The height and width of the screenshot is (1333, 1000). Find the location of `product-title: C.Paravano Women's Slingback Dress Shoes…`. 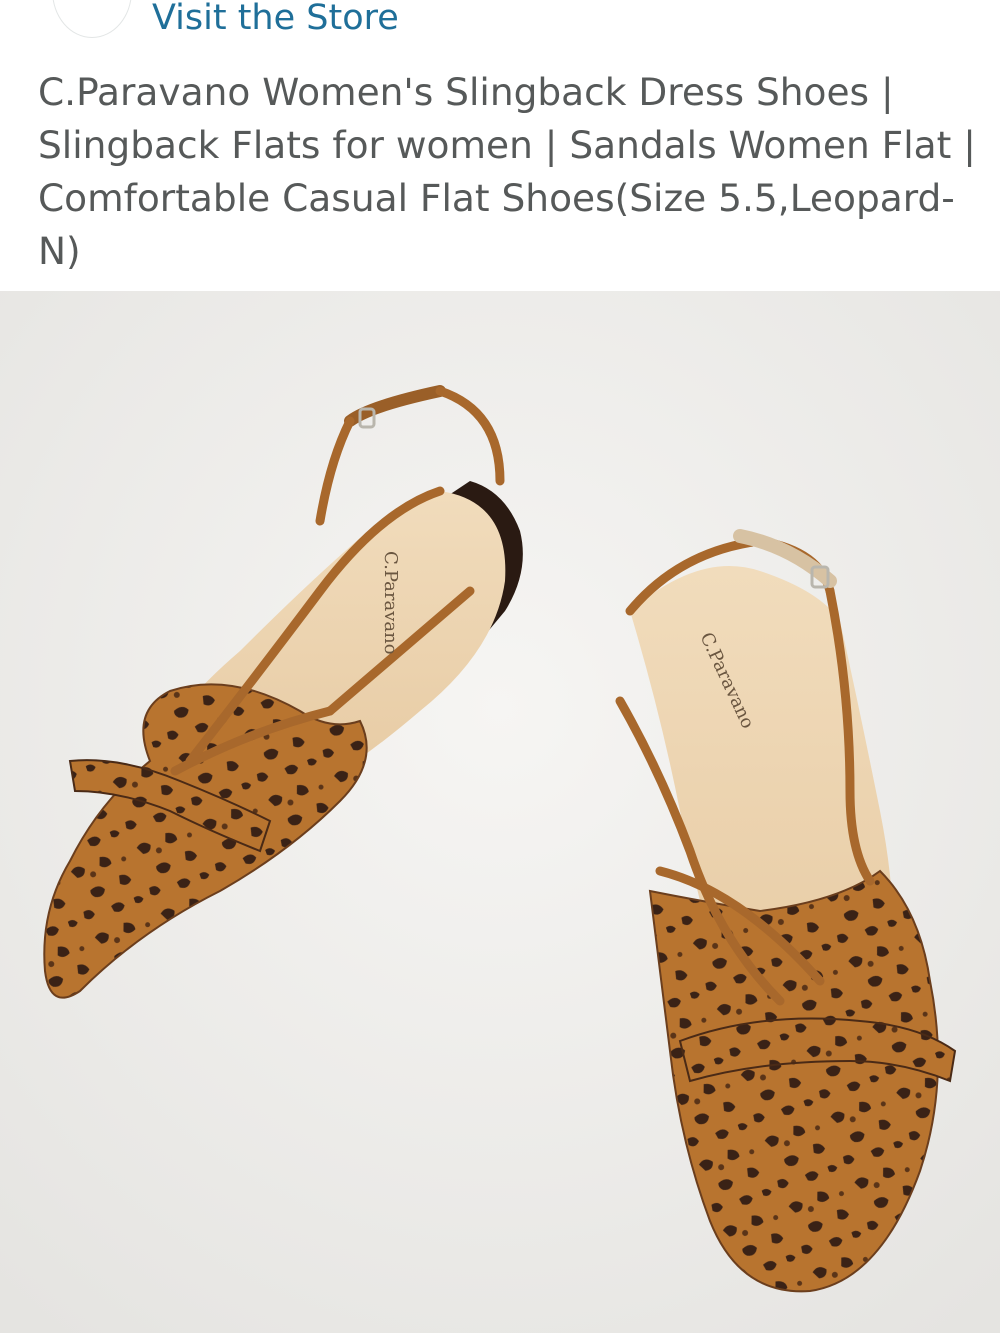

product-title: C.Paravano Women's Slingback Dress Shoes… is located at coordinates (507, 171).